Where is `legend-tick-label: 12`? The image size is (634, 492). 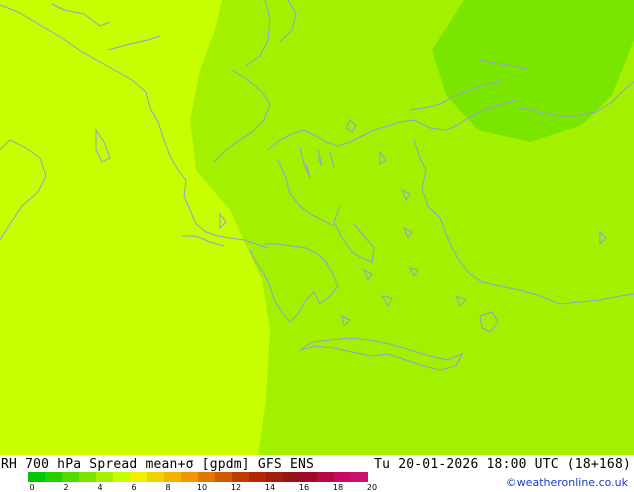 legend-tick-label: 12 is located at coordinates (236, 487).